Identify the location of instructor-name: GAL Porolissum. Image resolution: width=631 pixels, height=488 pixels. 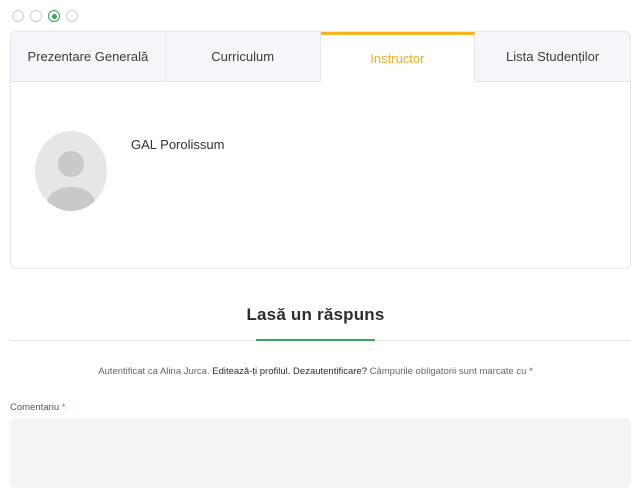
(177, 144).